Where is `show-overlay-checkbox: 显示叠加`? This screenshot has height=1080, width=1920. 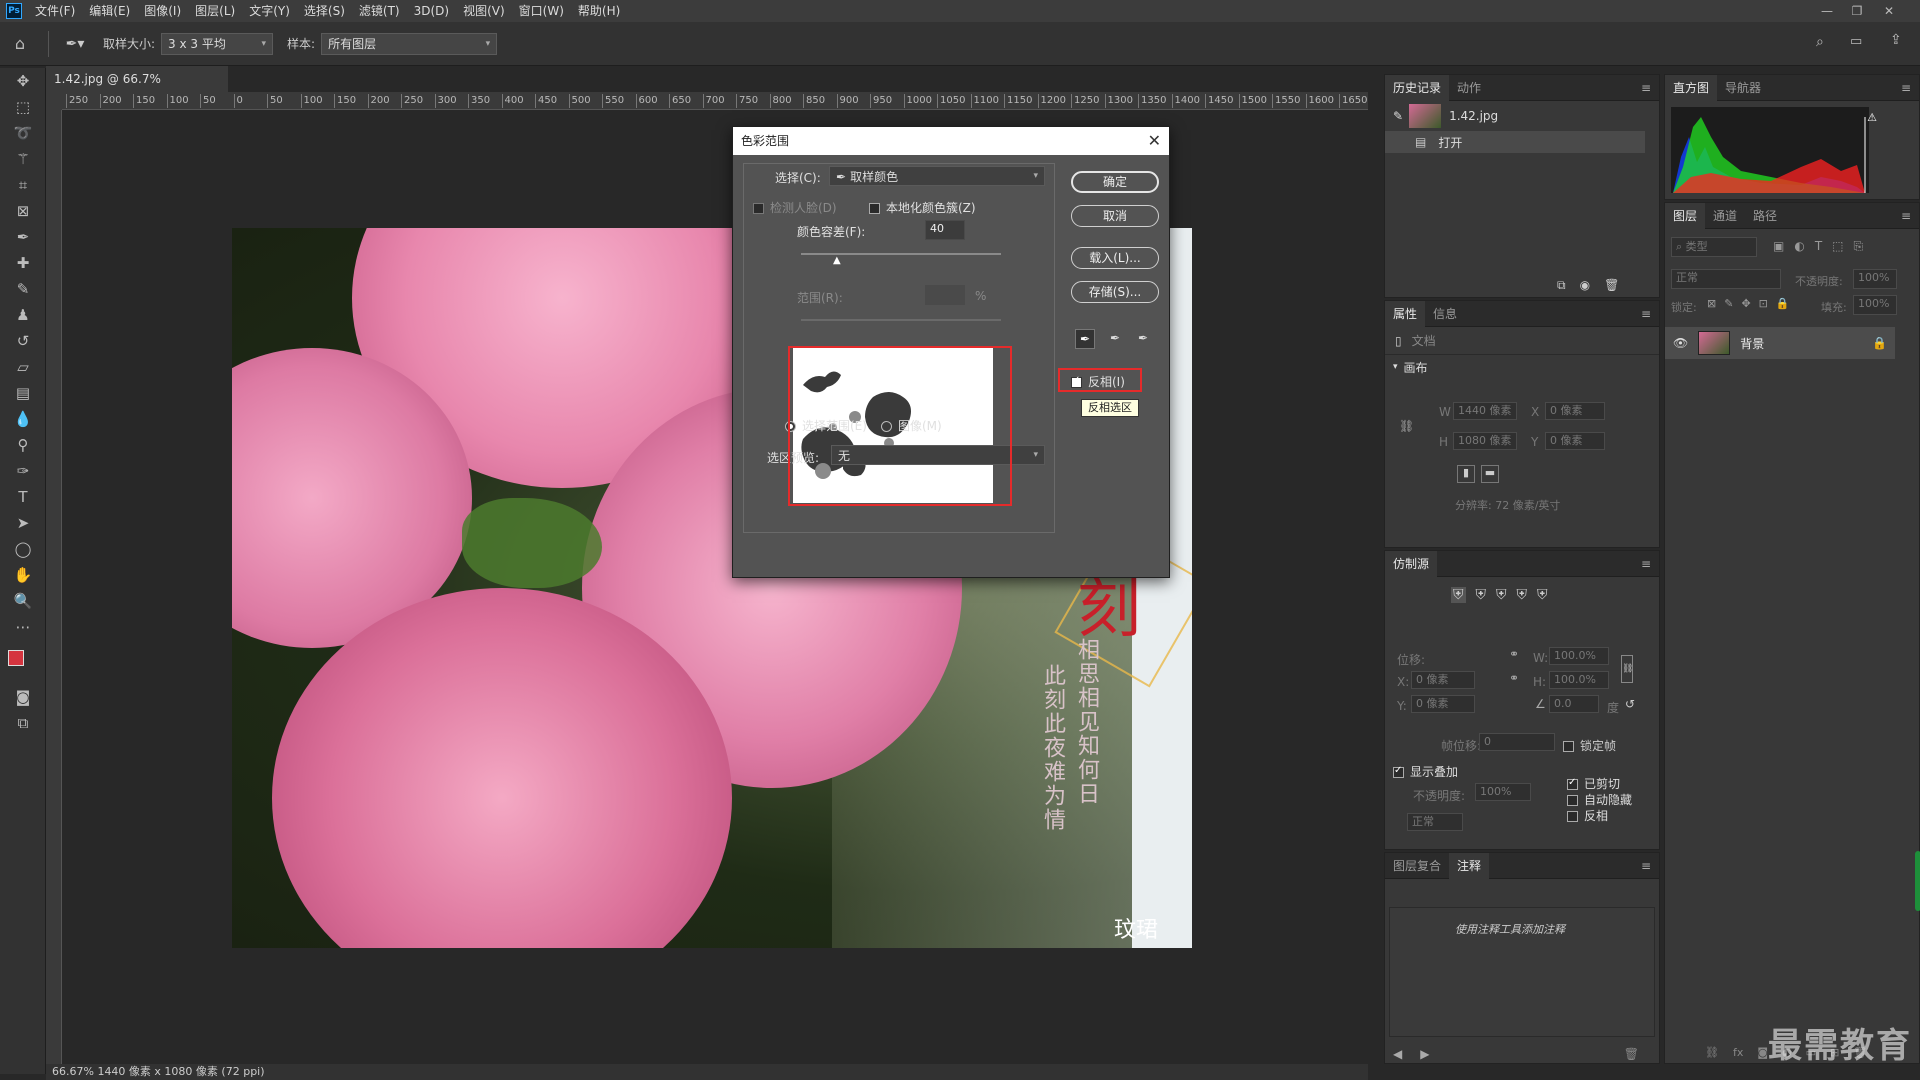 show-overlay-checkbox: 显示叠加 is located at coordinates (1425, 771).